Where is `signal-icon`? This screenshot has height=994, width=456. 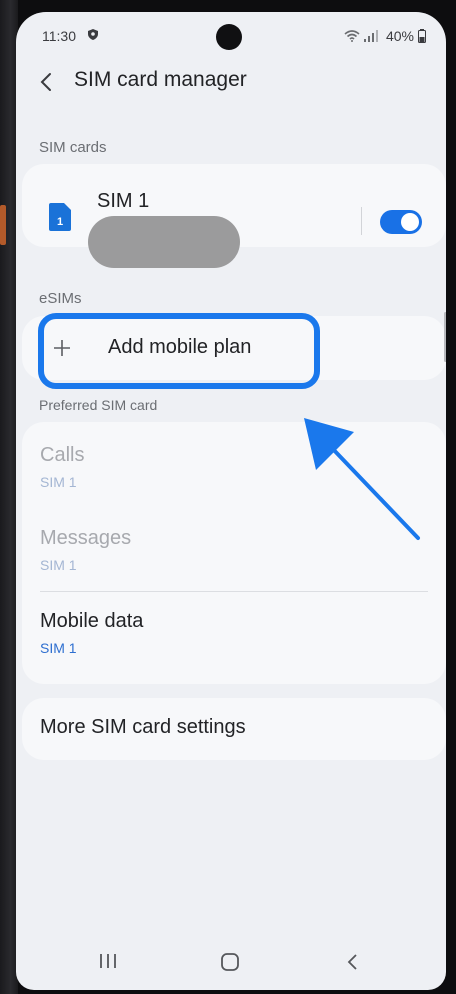 signal-icon is located at coordinates (370, 36).